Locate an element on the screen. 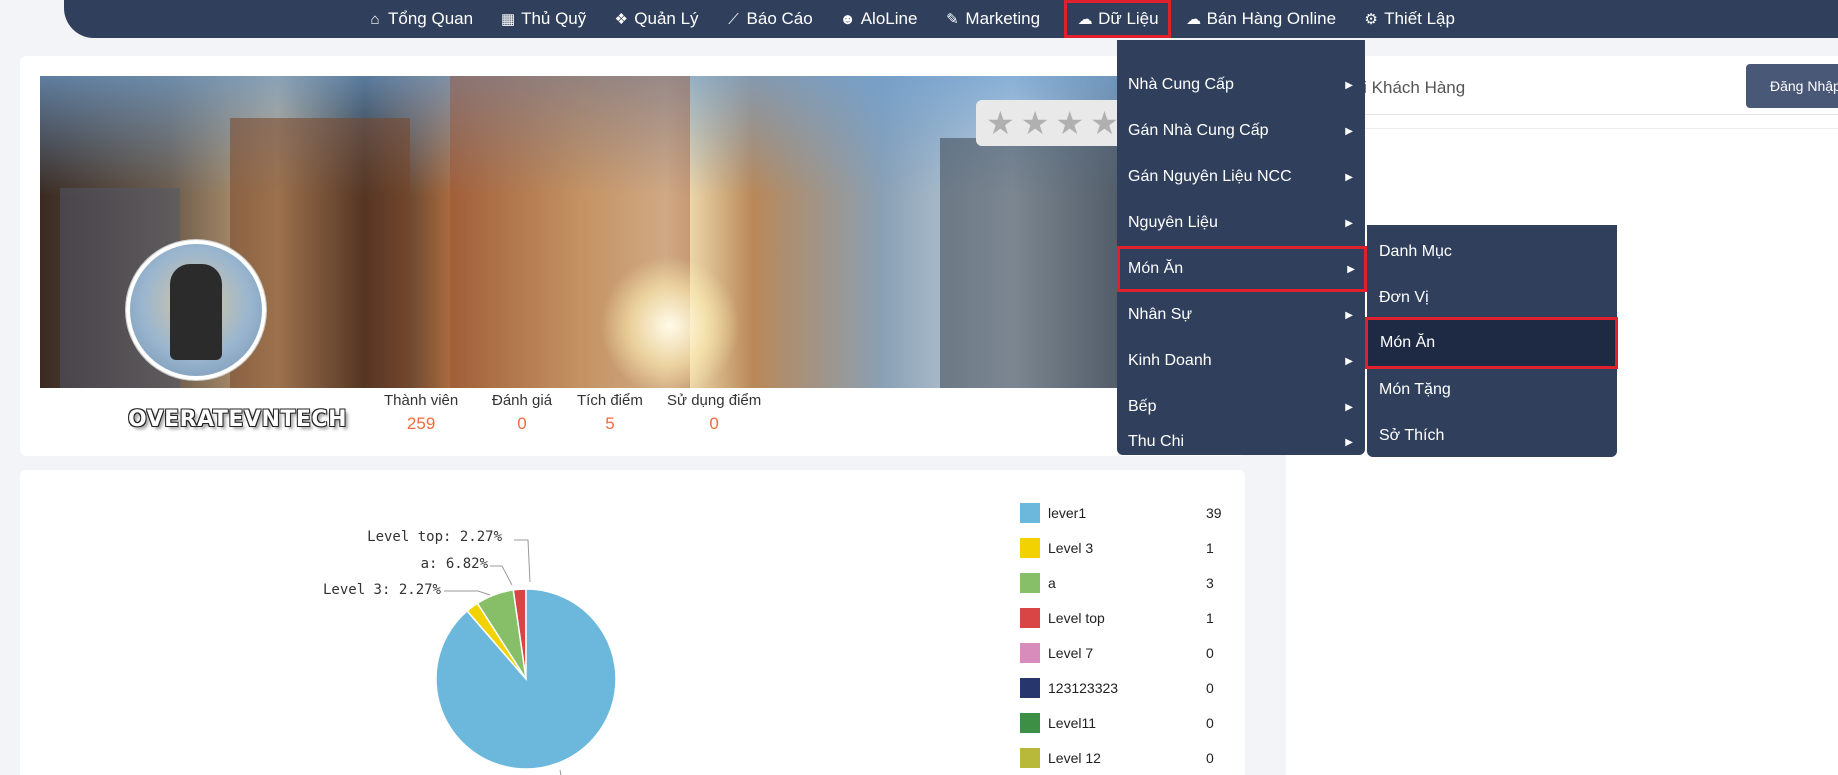 This screenshot has height=775, width=1838. nav-quan-ly: ❖ Quản Lý is located at coordinates (661, 19).